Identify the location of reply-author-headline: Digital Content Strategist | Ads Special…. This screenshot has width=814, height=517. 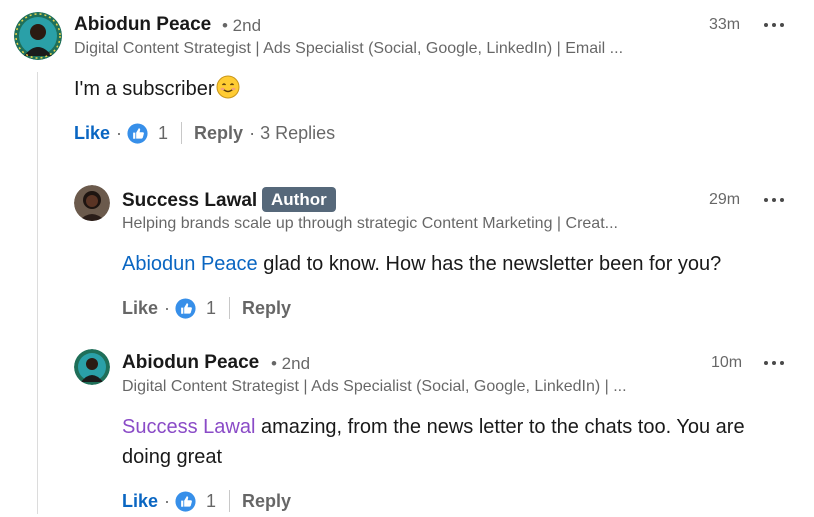
(374, 386).